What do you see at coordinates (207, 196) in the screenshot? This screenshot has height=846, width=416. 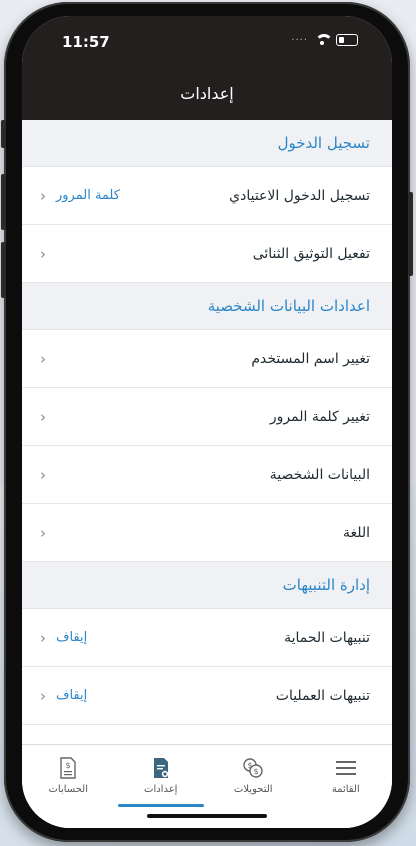 I see `row-default-login: تسجيل الدخول الاعتيادي كلمة المرور ‹` at bounding box center [207, 196].